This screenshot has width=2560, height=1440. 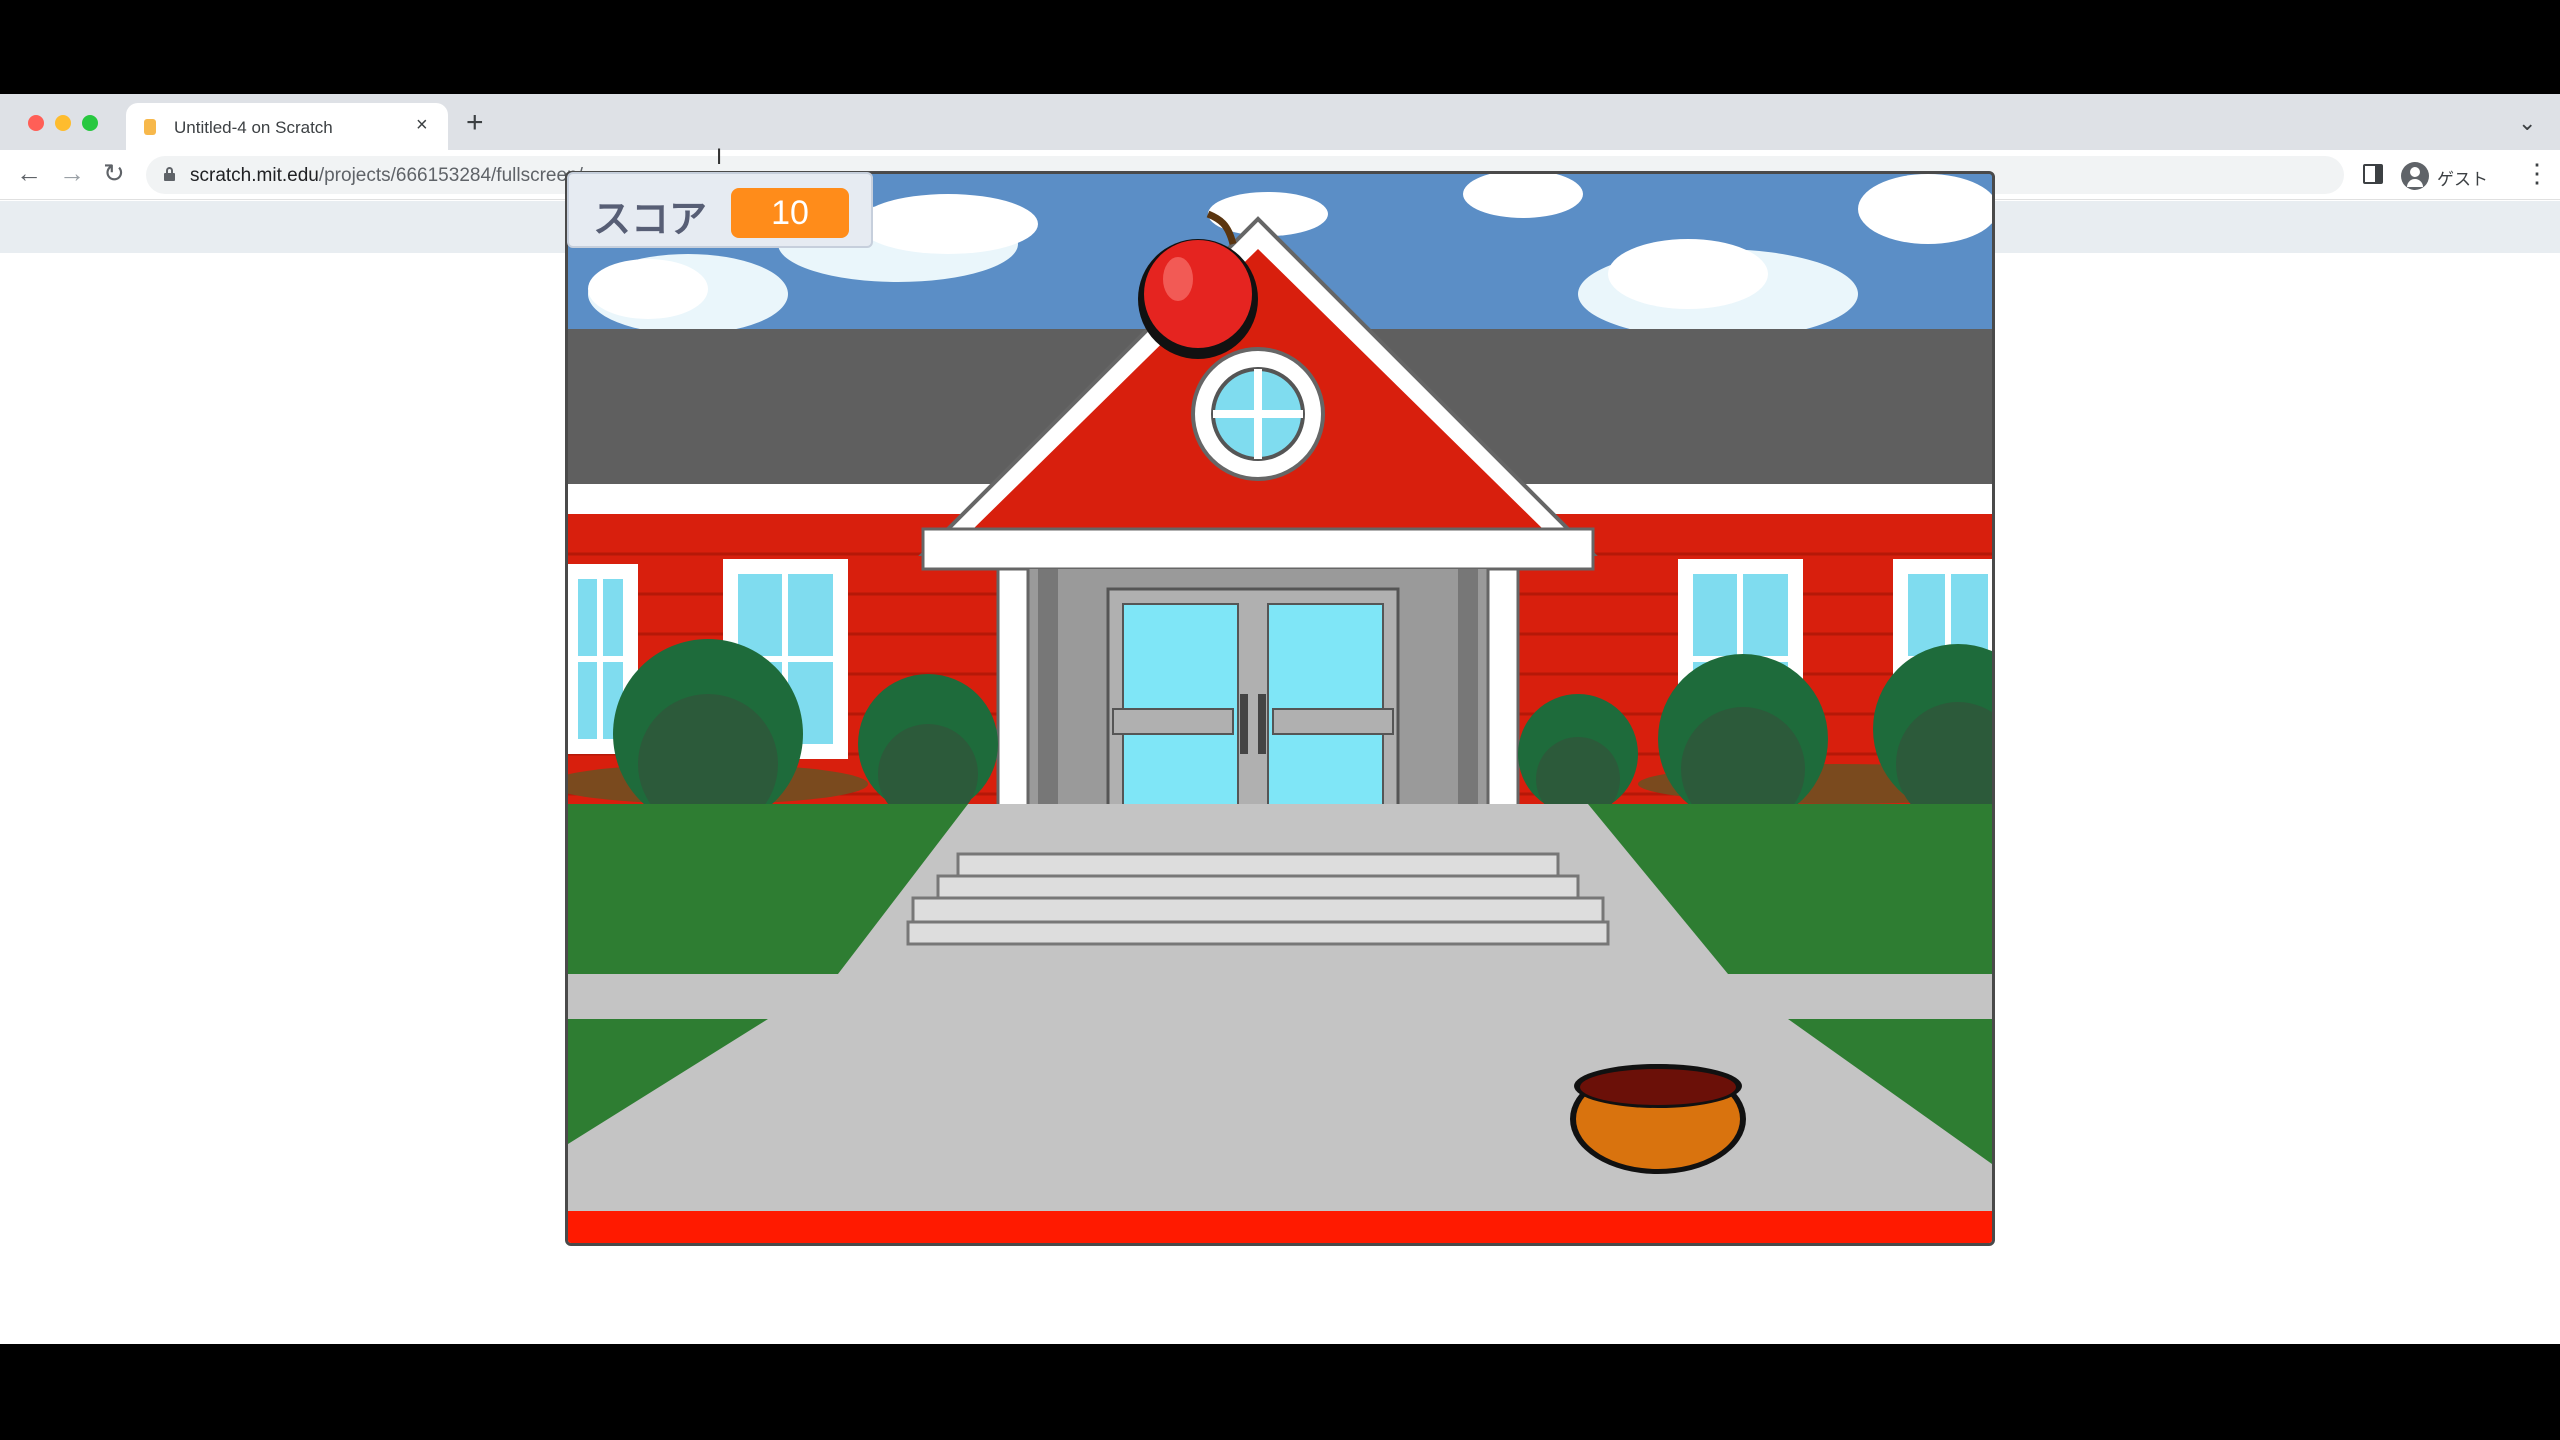 I want to click on back-button: ←, so click(x=29, y=173).